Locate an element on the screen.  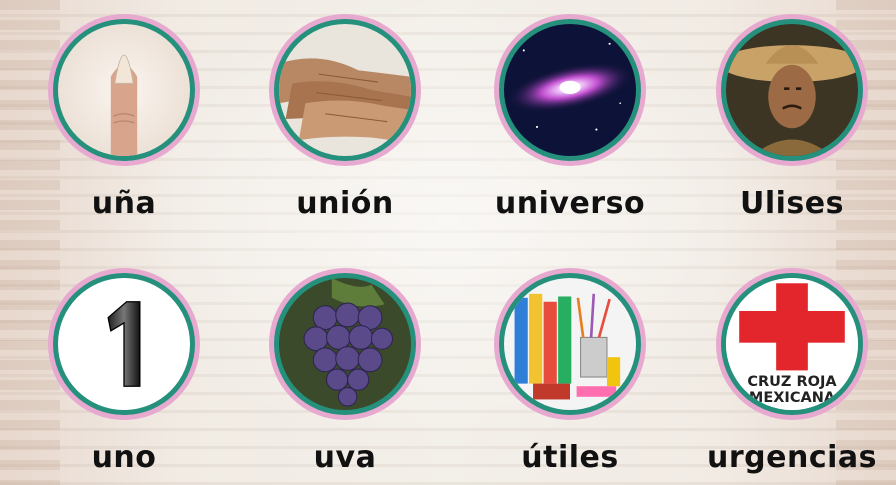
grapes-icon is located at coordinates (345, 344).